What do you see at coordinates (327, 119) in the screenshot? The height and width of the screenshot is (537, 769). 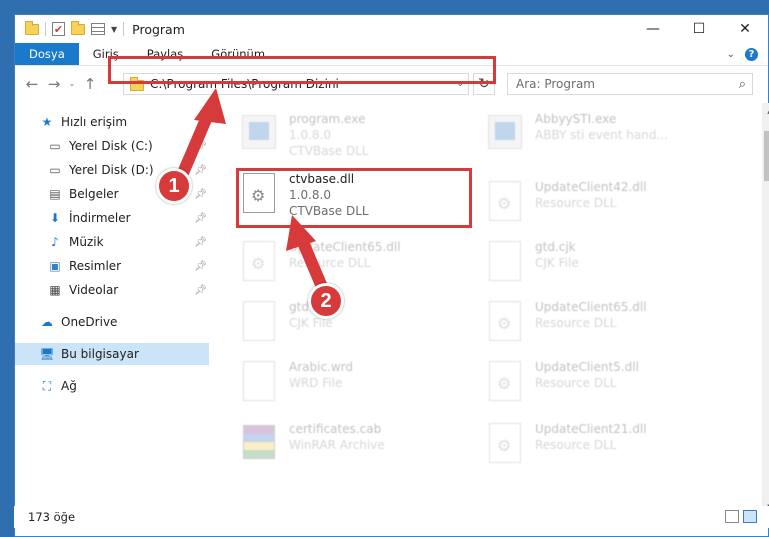 I see `file-name: program.exe` at bounding box center [327, 119].